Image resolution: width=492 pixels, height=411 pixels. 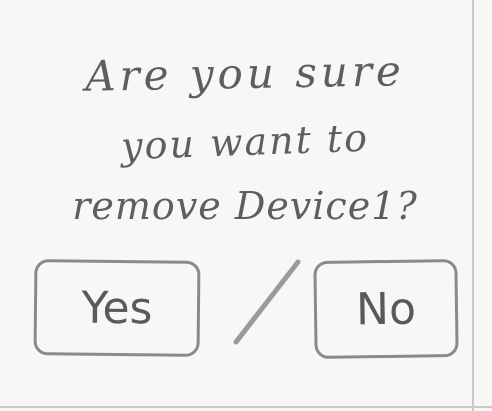 I want to click on no-button-label: No, so click(x=386, y=309).